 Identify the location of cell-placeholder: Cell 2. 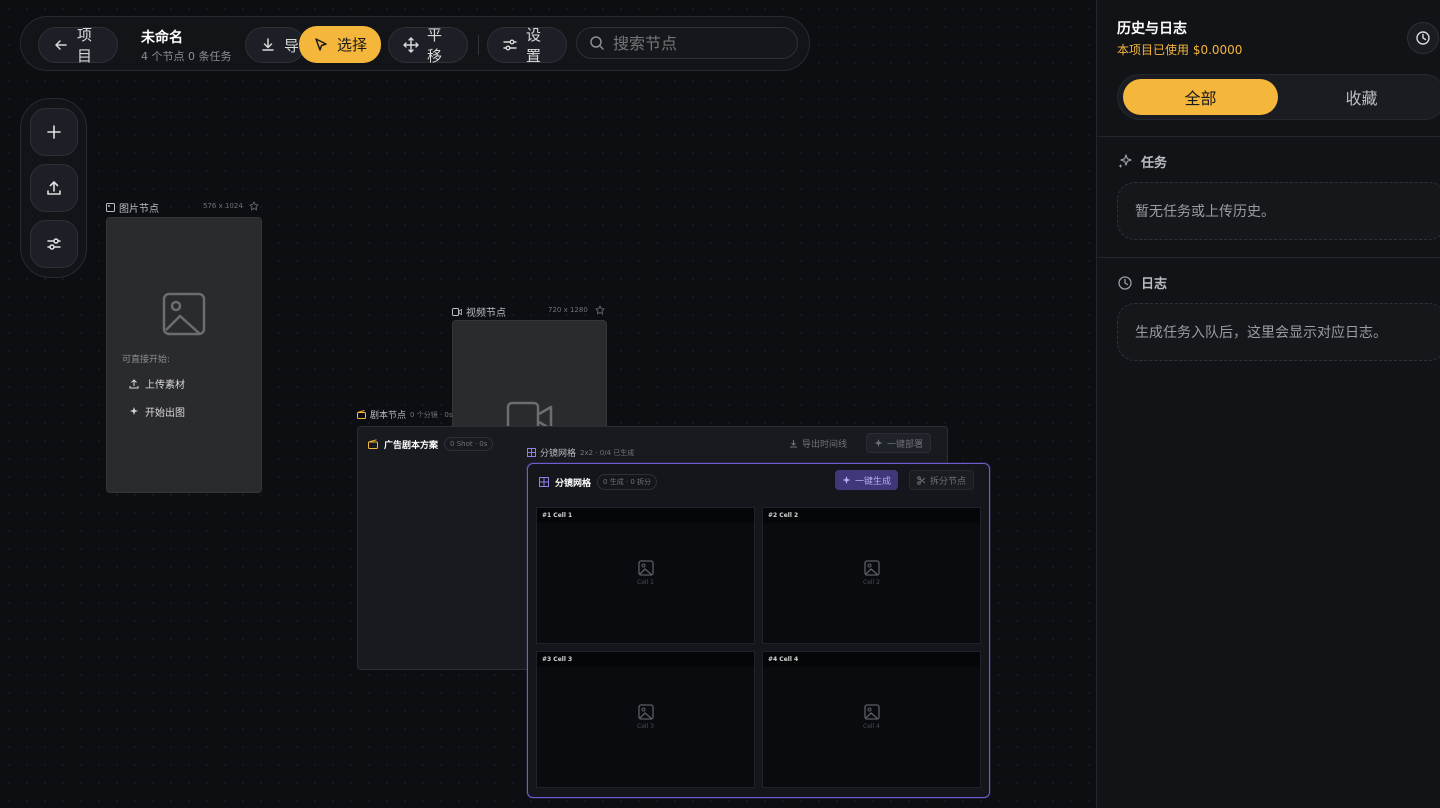
(871, 573).